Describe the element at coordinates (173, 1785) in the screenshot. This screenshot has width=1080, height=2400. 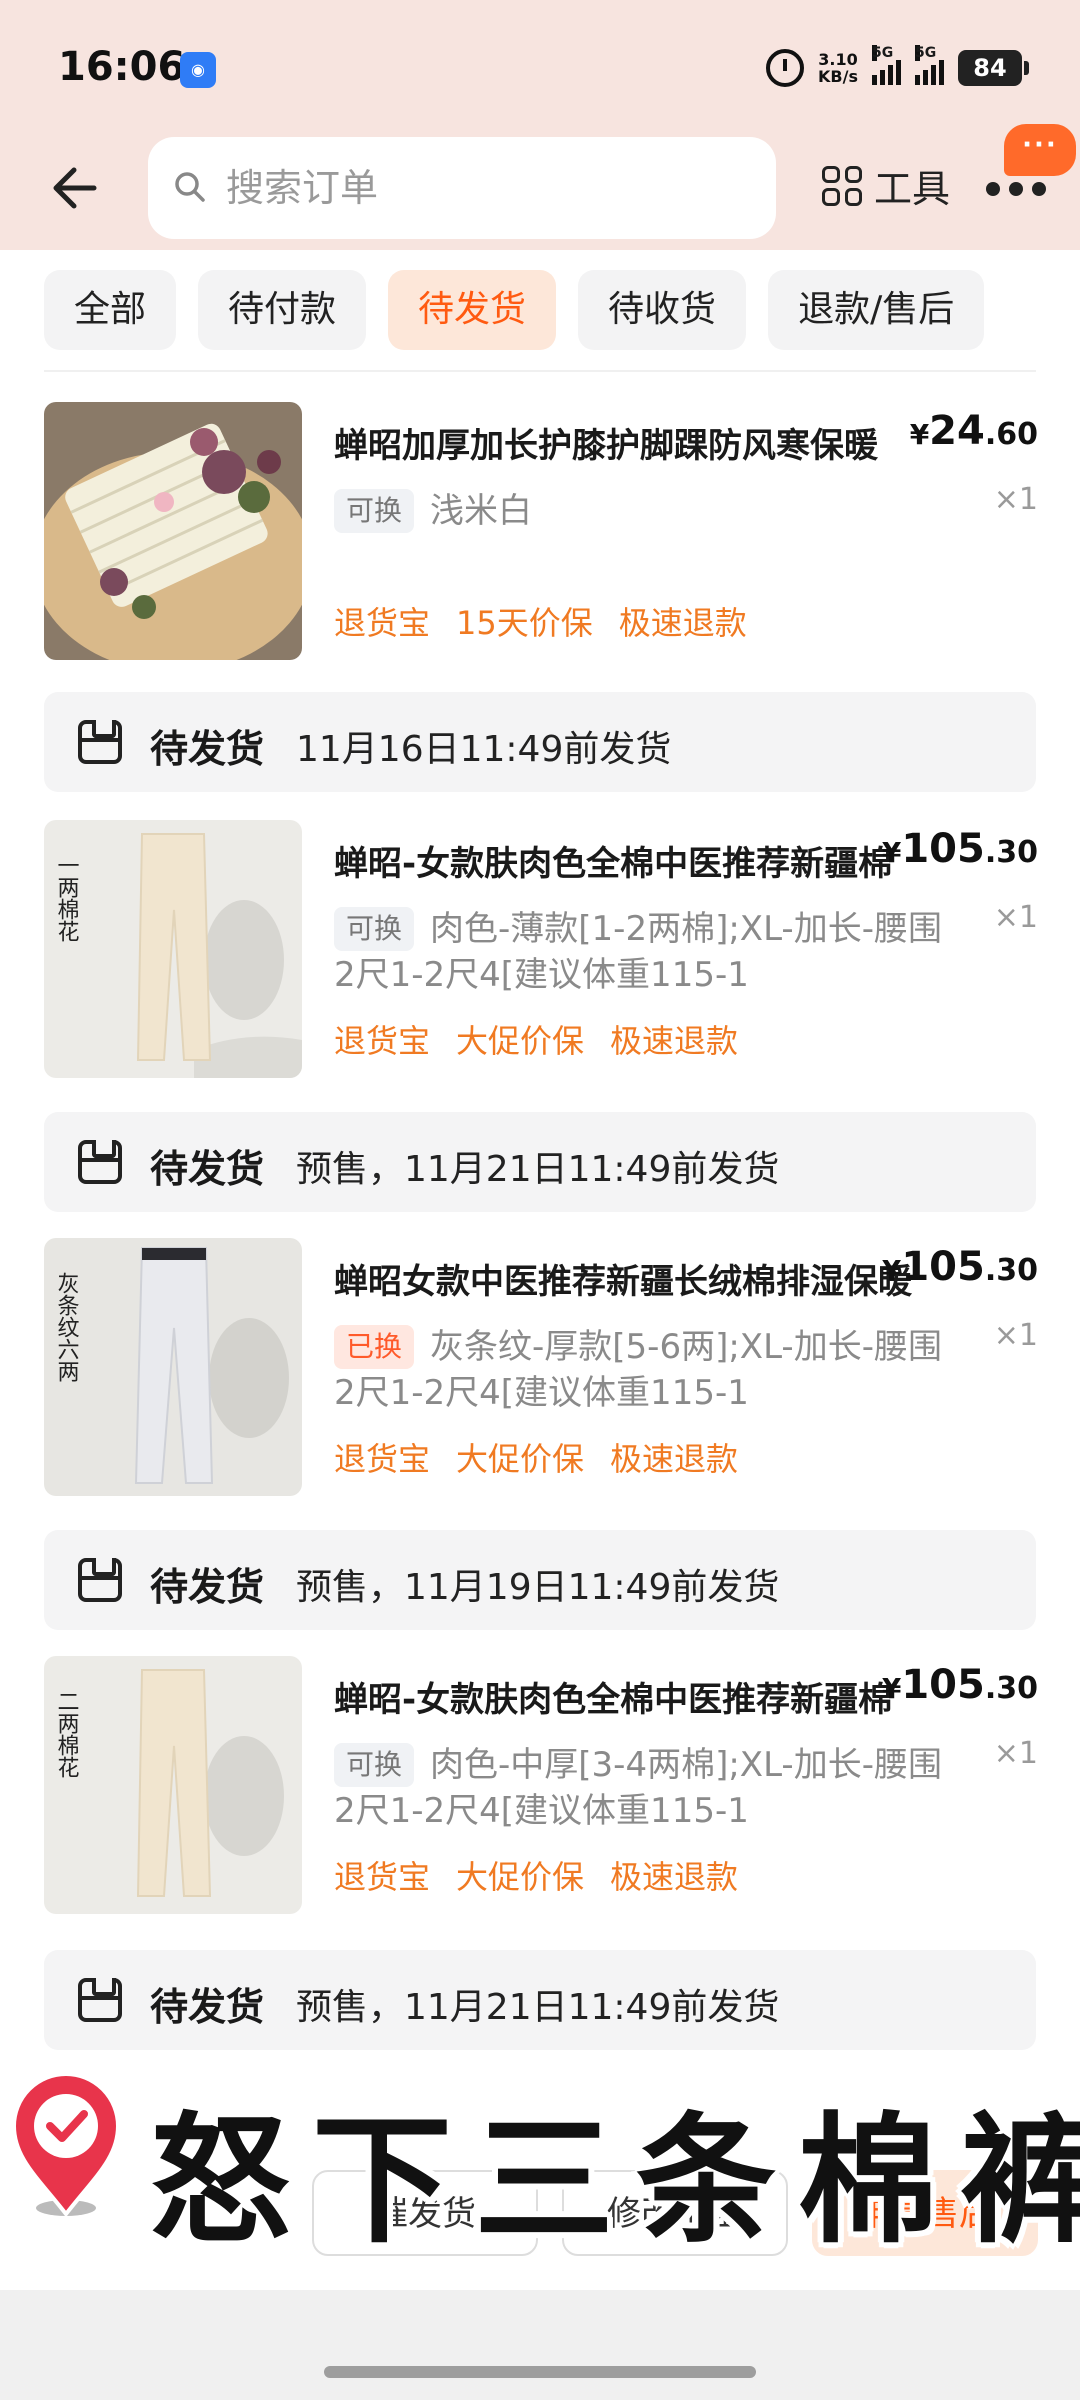
I see `product-image: 二两棉花` at that location.